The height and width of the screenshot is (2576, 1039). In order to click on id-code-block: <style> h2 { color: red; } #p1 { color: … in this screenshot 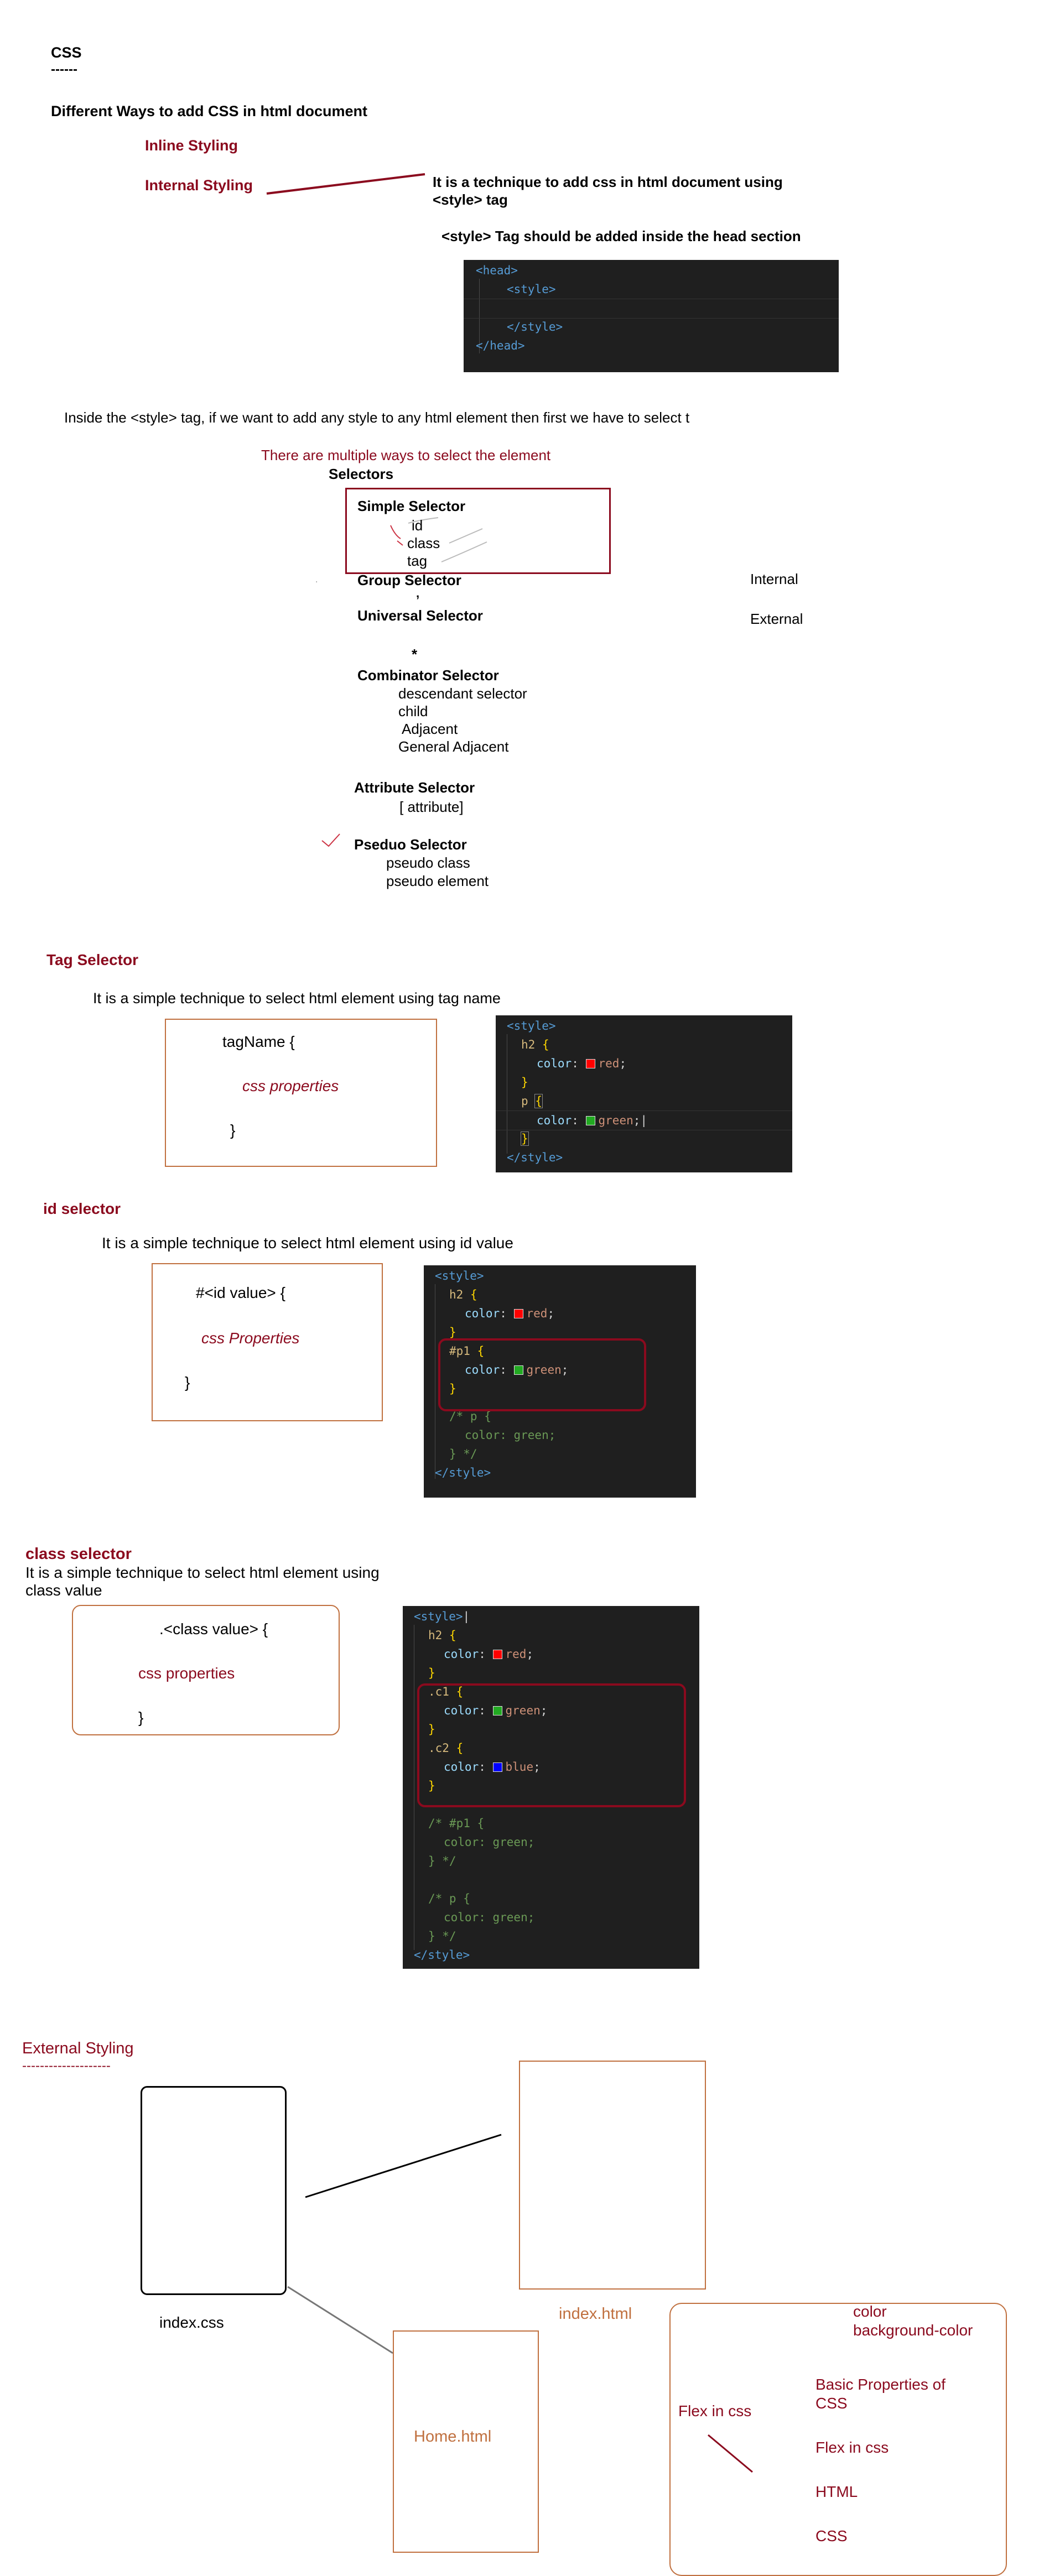, I will do `click(560, 1381)`.